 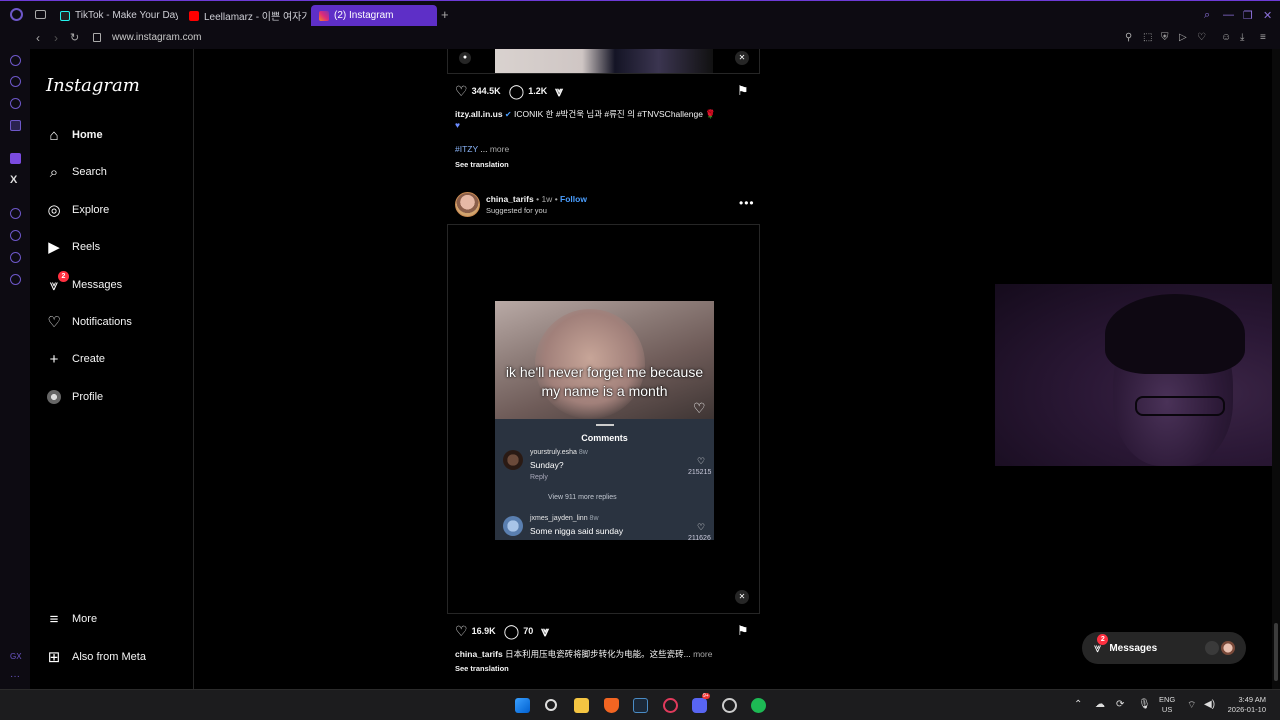 What do you see at coordinates (699, 705) in the screenshot?
I see `discord-icon` at bounding box center [699, 705].